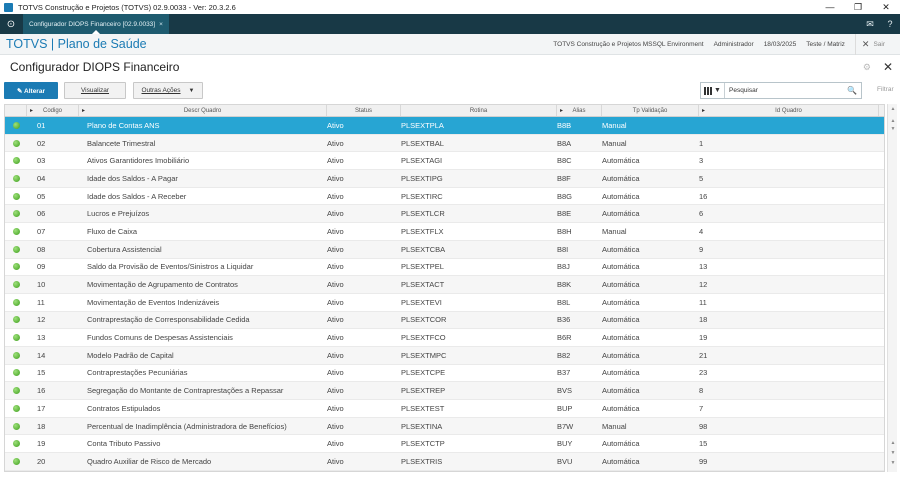  Describe the element at coordinates (579, 110) in the screenshot. I see `header-alias: Alias` at that location.